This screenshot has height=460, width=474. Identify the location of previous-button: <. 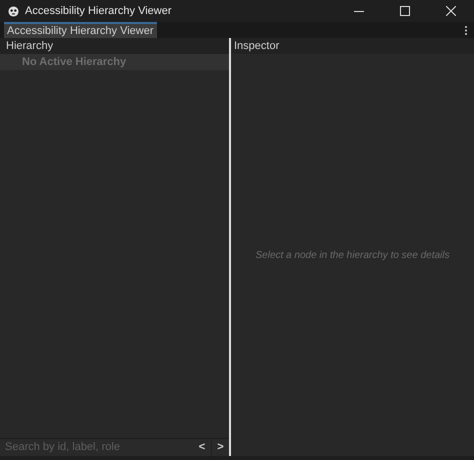
(202, 447).